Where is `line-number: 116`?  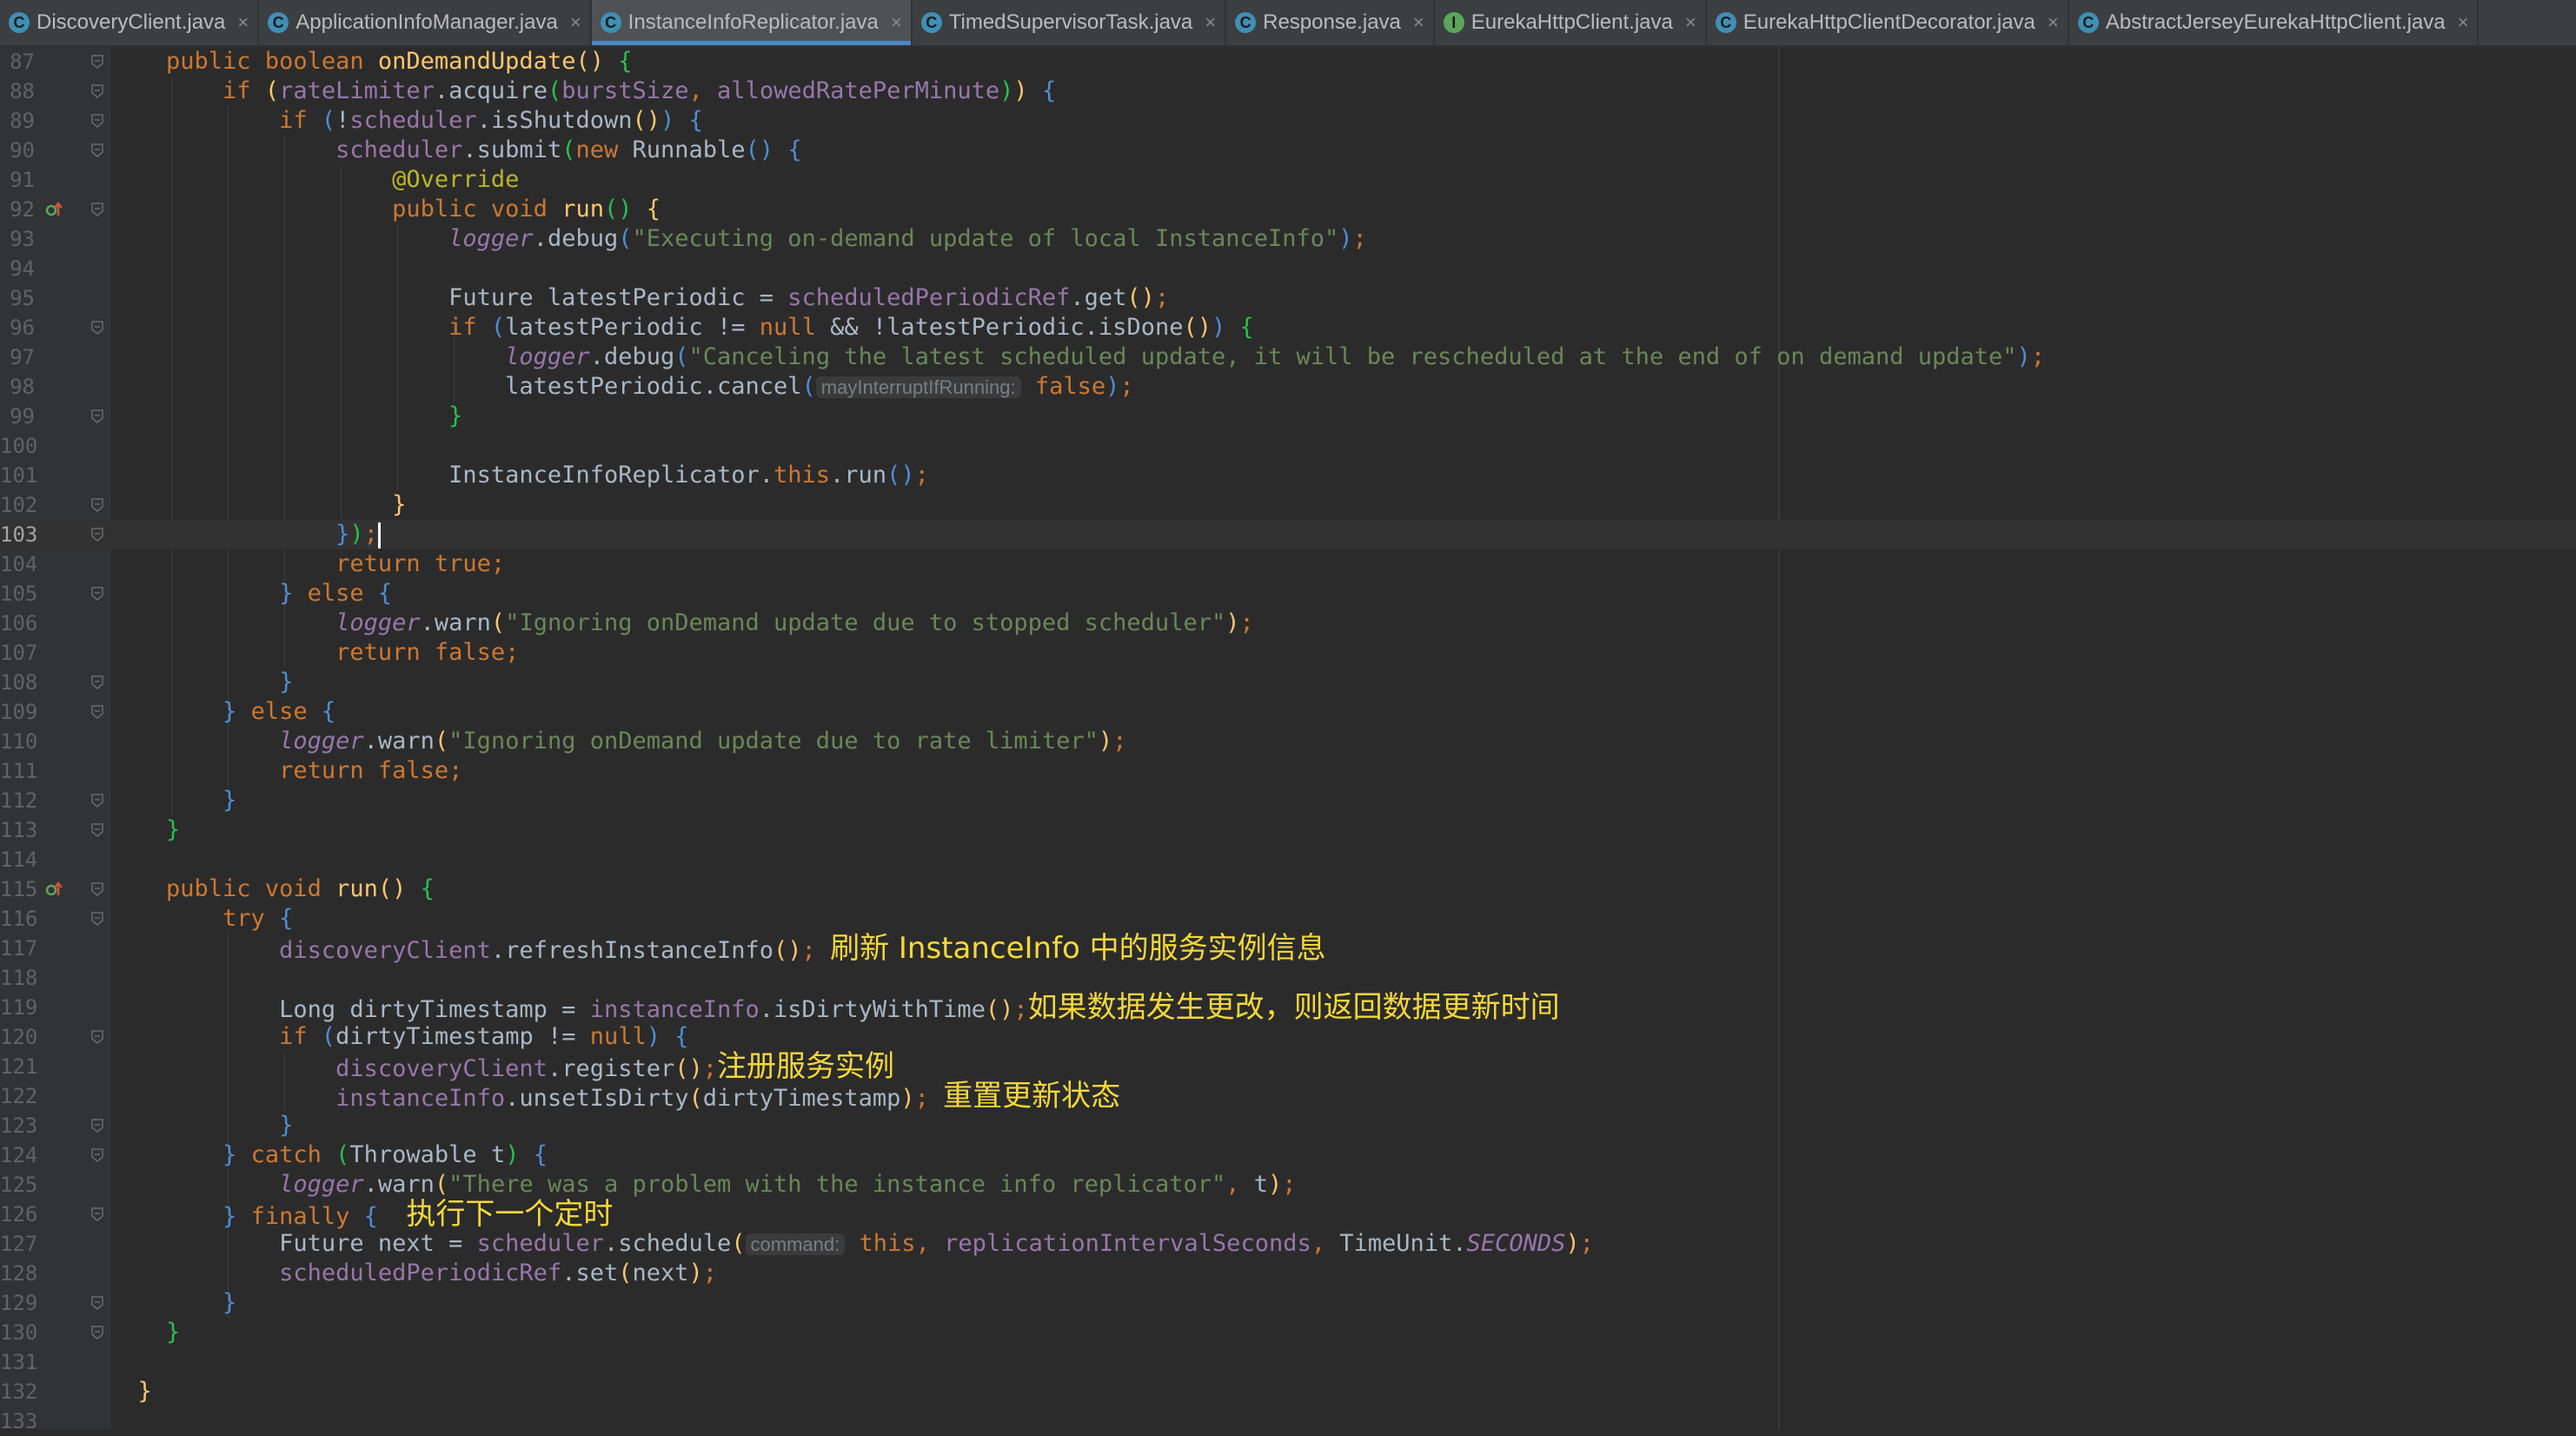 line-number: 116 is located at coordinates (18, 919).